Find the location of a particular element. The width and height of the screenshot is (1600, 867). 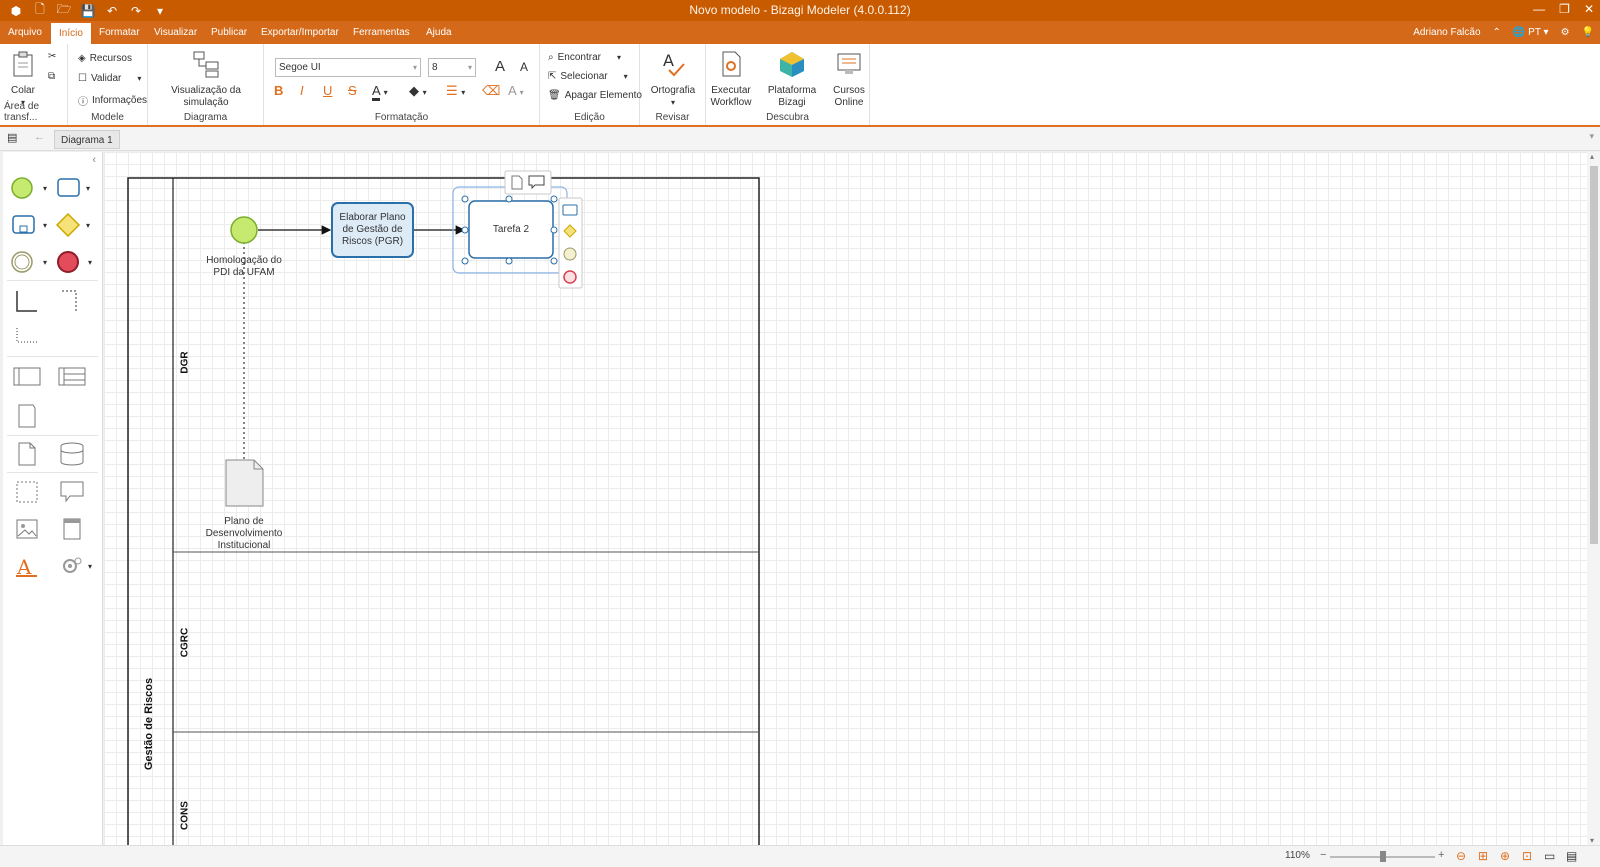

scrollbar-thumb is located at coordinates (1594, 355).